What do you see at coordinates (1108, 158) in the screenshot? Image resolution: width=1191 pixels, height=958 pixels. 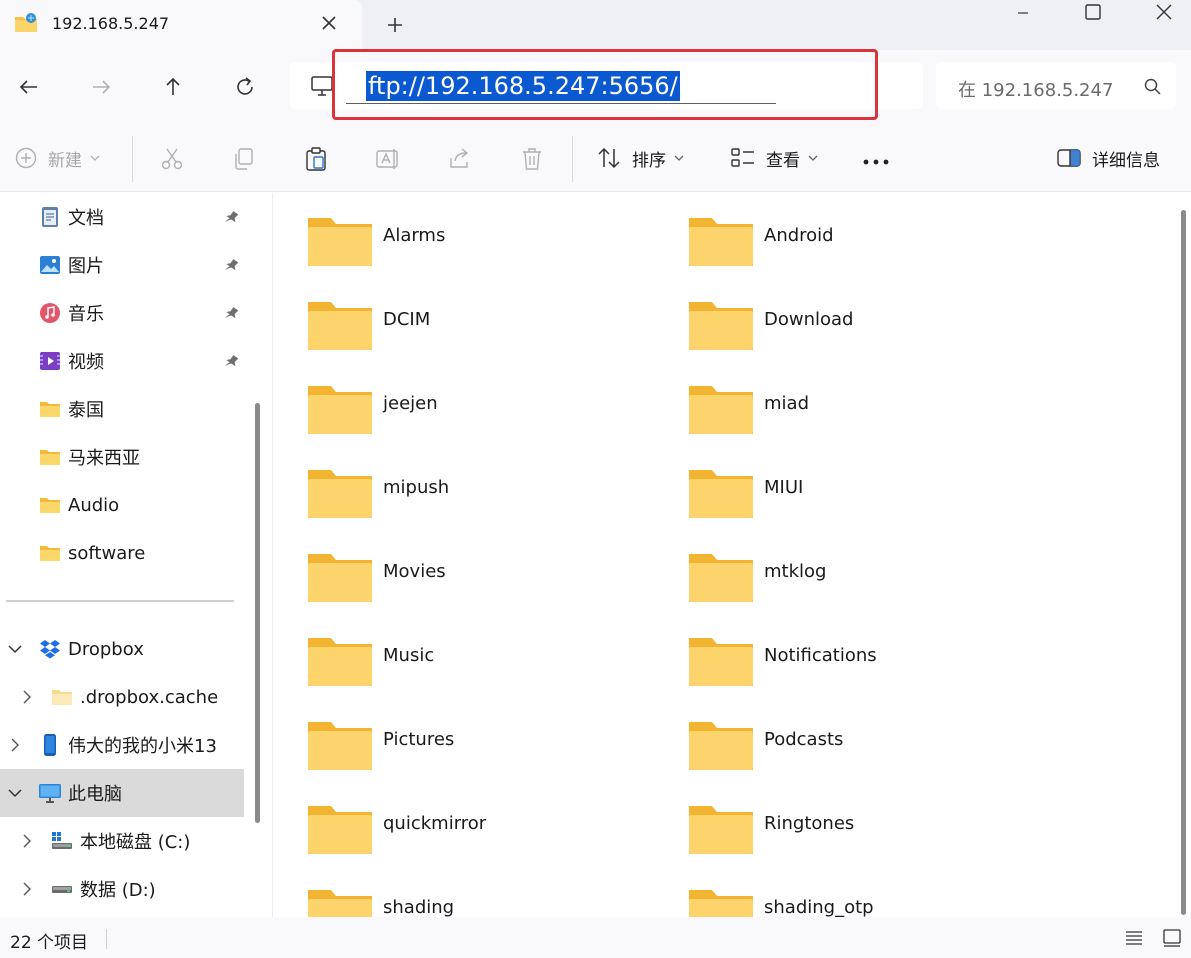 I see `details-pane-button: 详细信息` at bounding box center [1108, 158].